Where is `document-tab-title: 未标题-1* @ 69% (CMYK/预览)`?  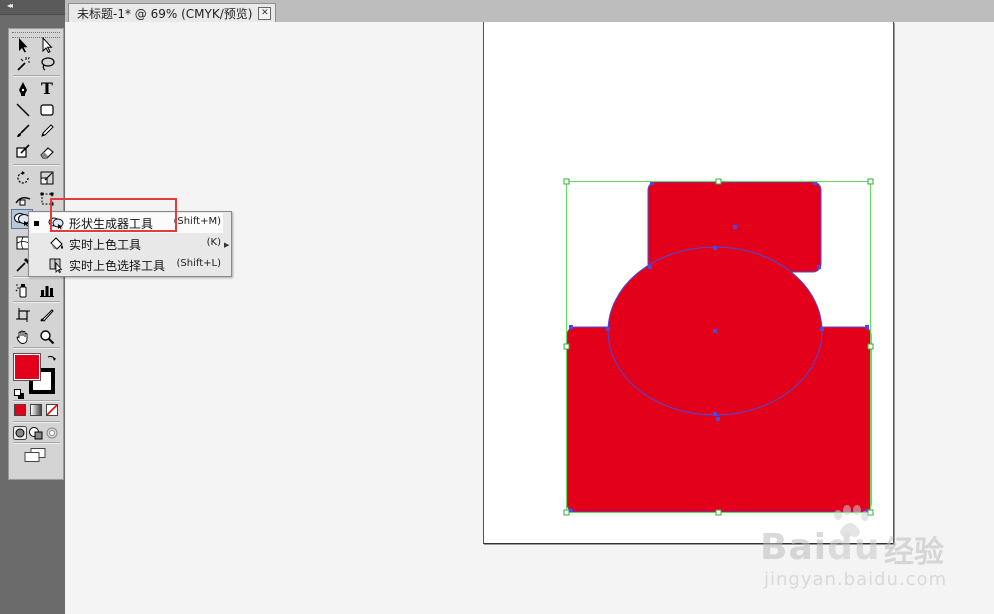
document-tab-title: 未标题-1* @ 69% (CMYK/预览) is located at coordinates (165, 14).